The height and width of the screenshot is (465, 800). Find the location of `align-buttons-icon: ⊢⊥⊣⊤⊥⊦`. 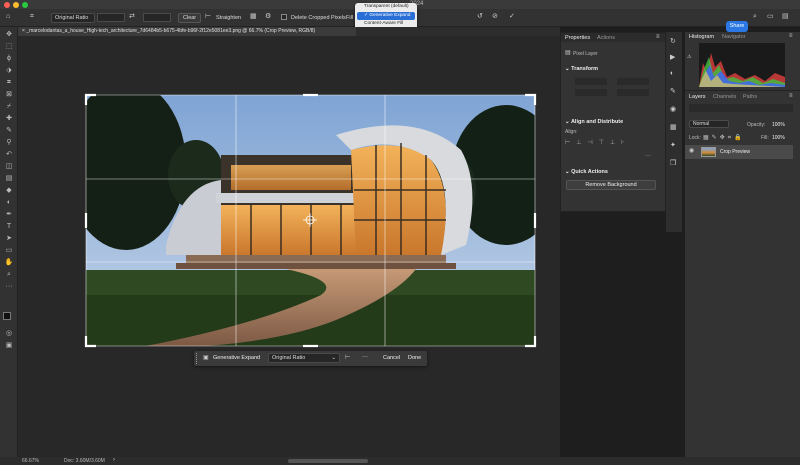

align-buttons-icon: ⊢⊥⊣⊤⊥⊦ is located at coordinates (597, 142).